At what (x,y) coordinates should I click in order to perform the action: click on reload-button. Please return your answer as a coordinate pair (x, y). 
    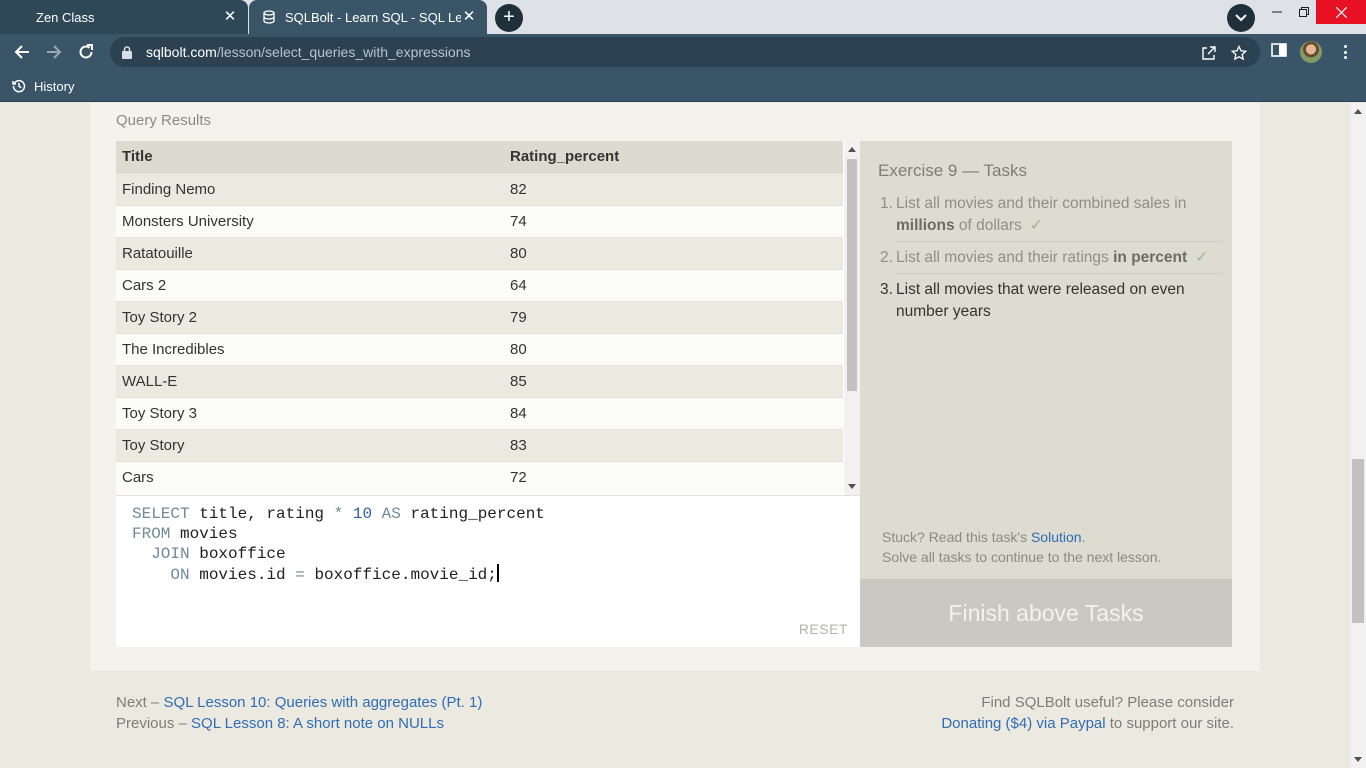
    Looking at the image, I should click on (86, 52).